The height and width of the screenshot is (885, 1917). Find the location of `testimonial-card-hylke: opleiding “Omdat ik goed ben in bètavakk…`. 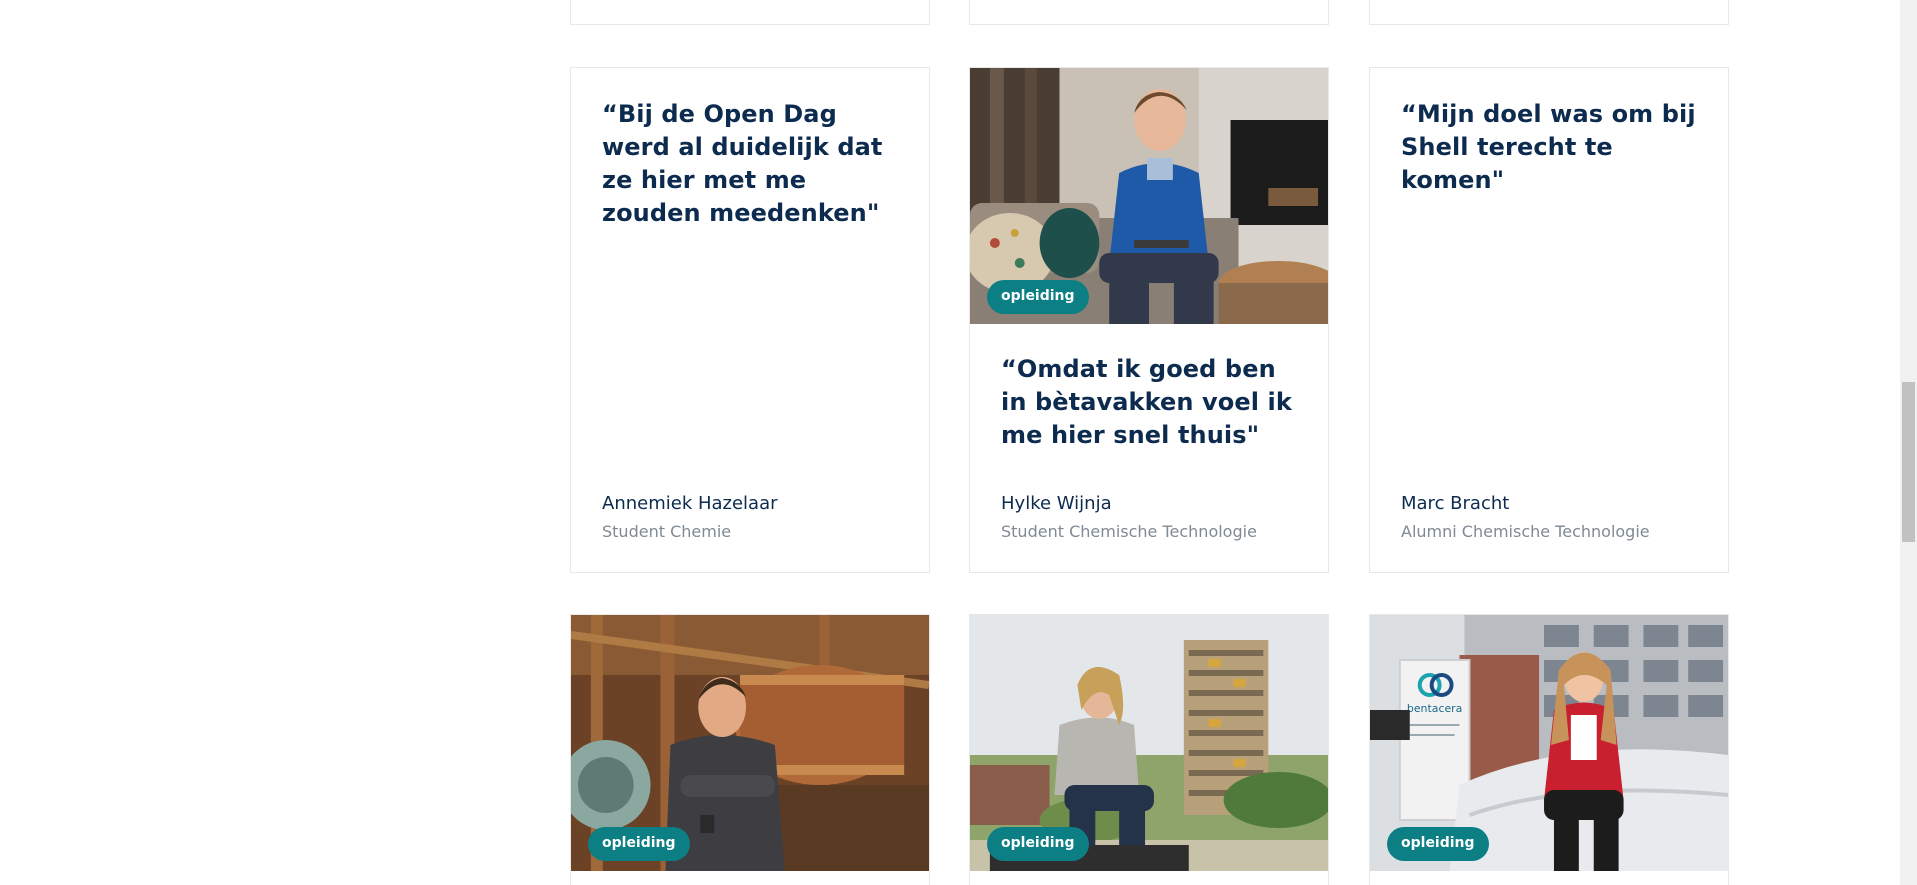

testimonial-card-hylke: opleiding “Omdat ik goed ben in bètavakk… is located at coordinates (1149, 320).